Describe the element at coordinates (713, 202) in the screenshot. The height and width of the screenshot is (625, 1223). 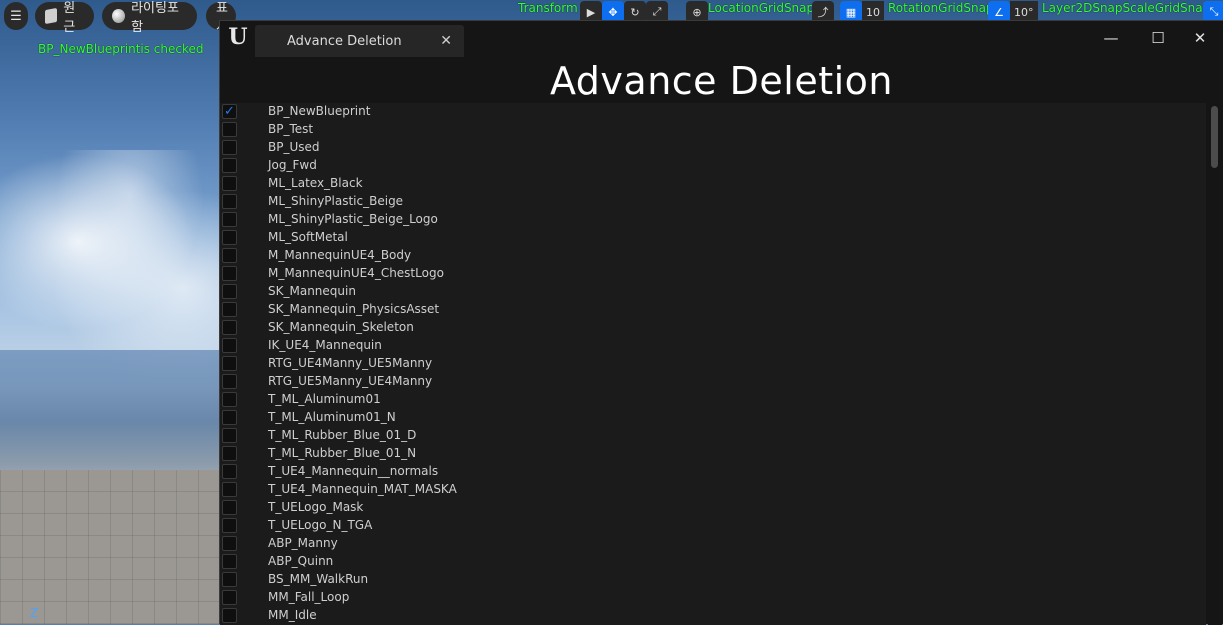
I see `list-item: ML_ShinyPlastic_Beige` at that location.